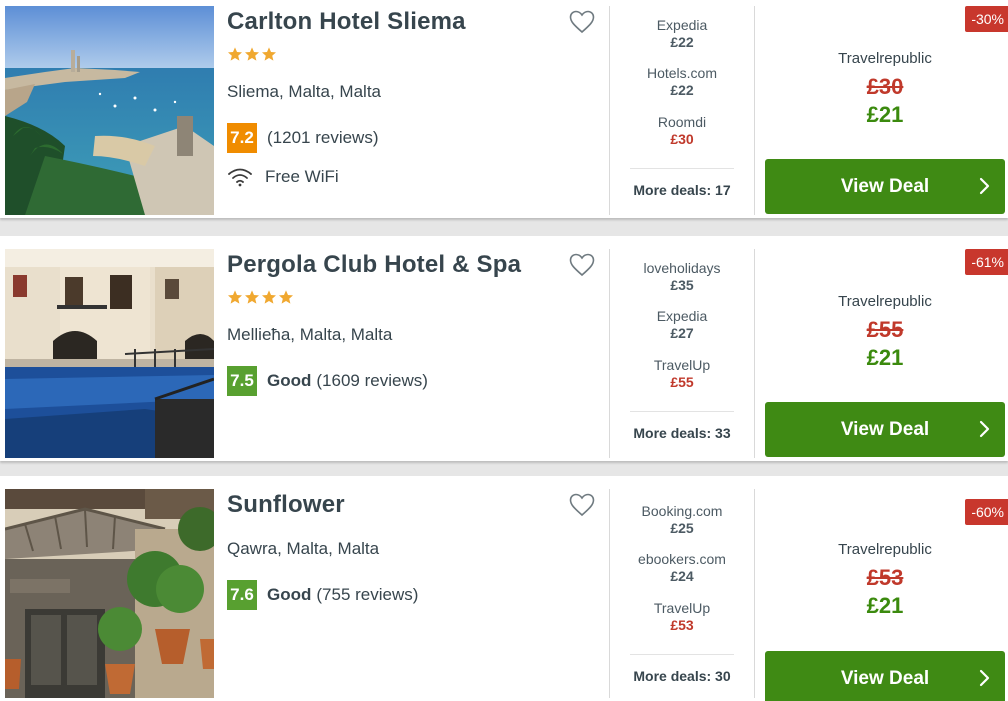 The width and height of the screenshot is (1008, 701). I want to click on deal-item: Booking.com £25, so click(682, 519).